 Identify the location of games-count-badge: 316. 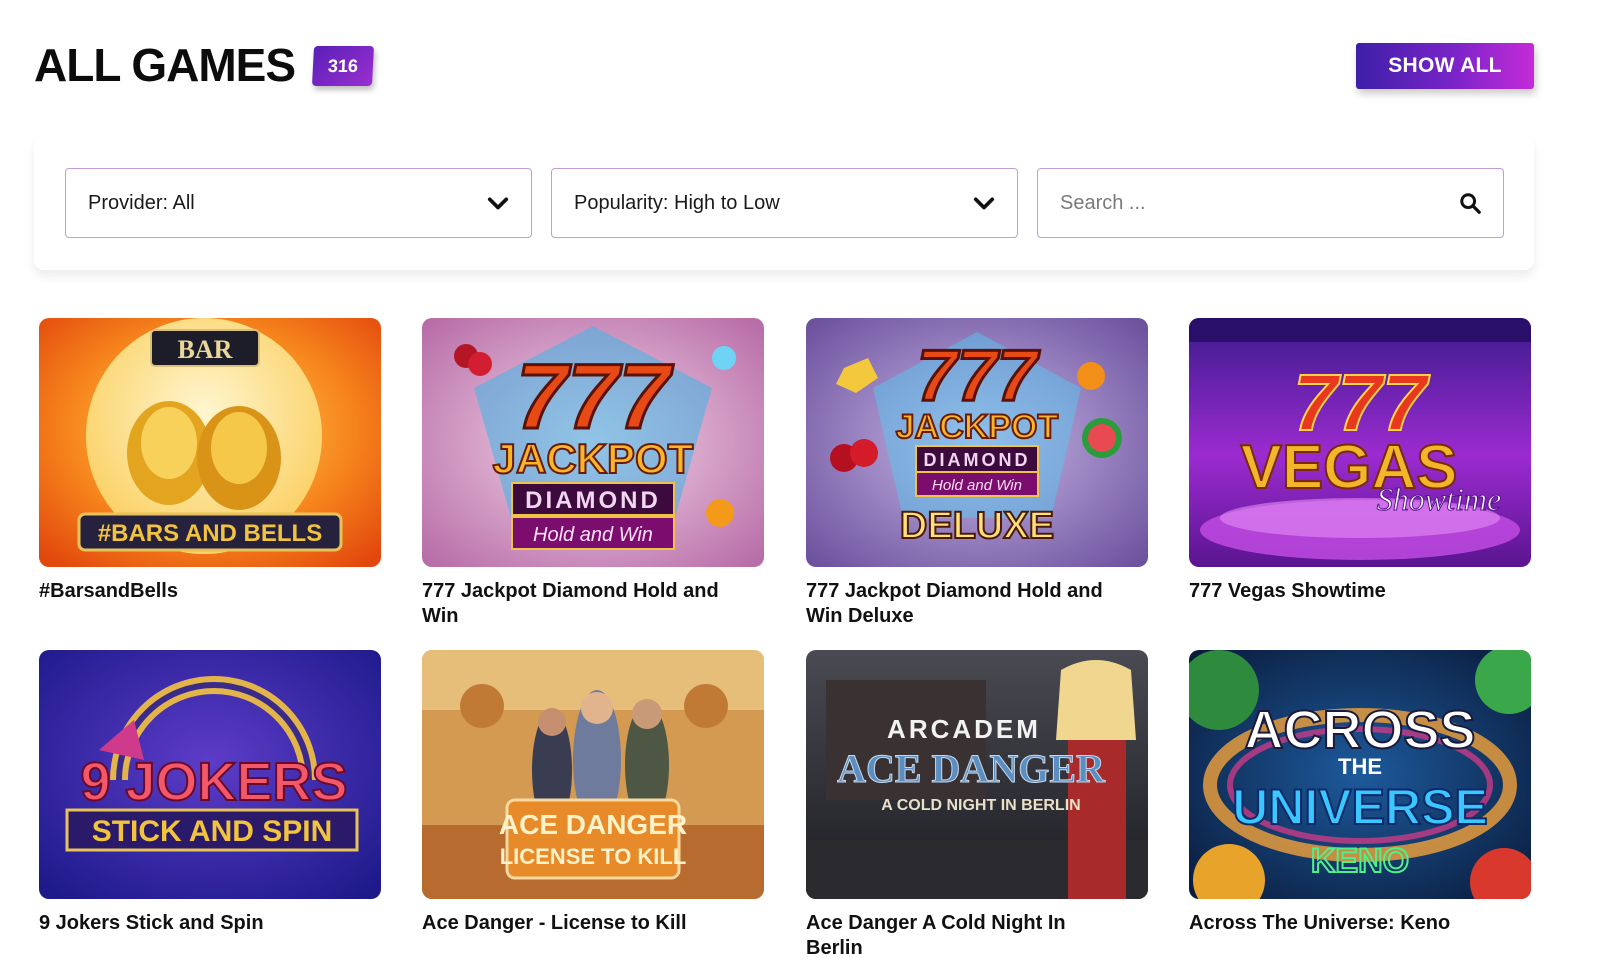
(343, 66).